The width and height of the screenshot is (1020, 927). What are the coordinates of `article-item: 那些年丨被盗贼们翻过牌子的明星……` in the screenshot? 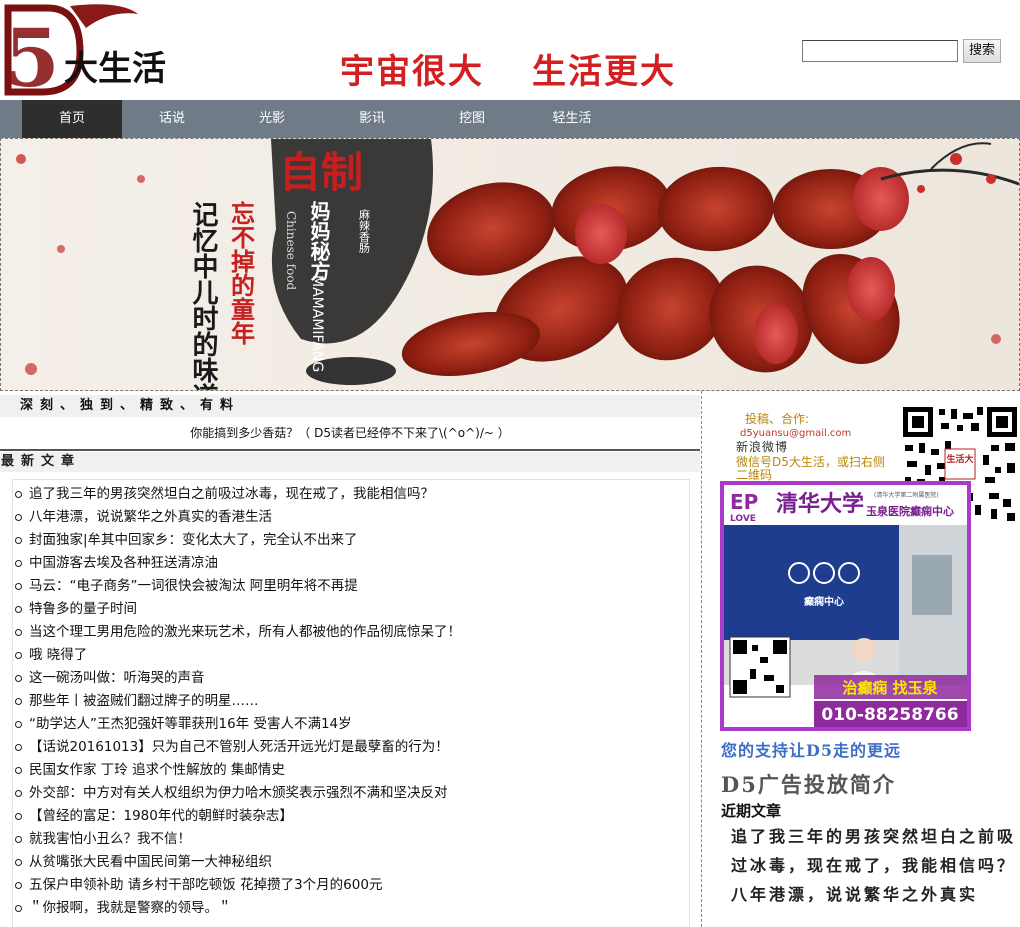 It's located at (351, 701).